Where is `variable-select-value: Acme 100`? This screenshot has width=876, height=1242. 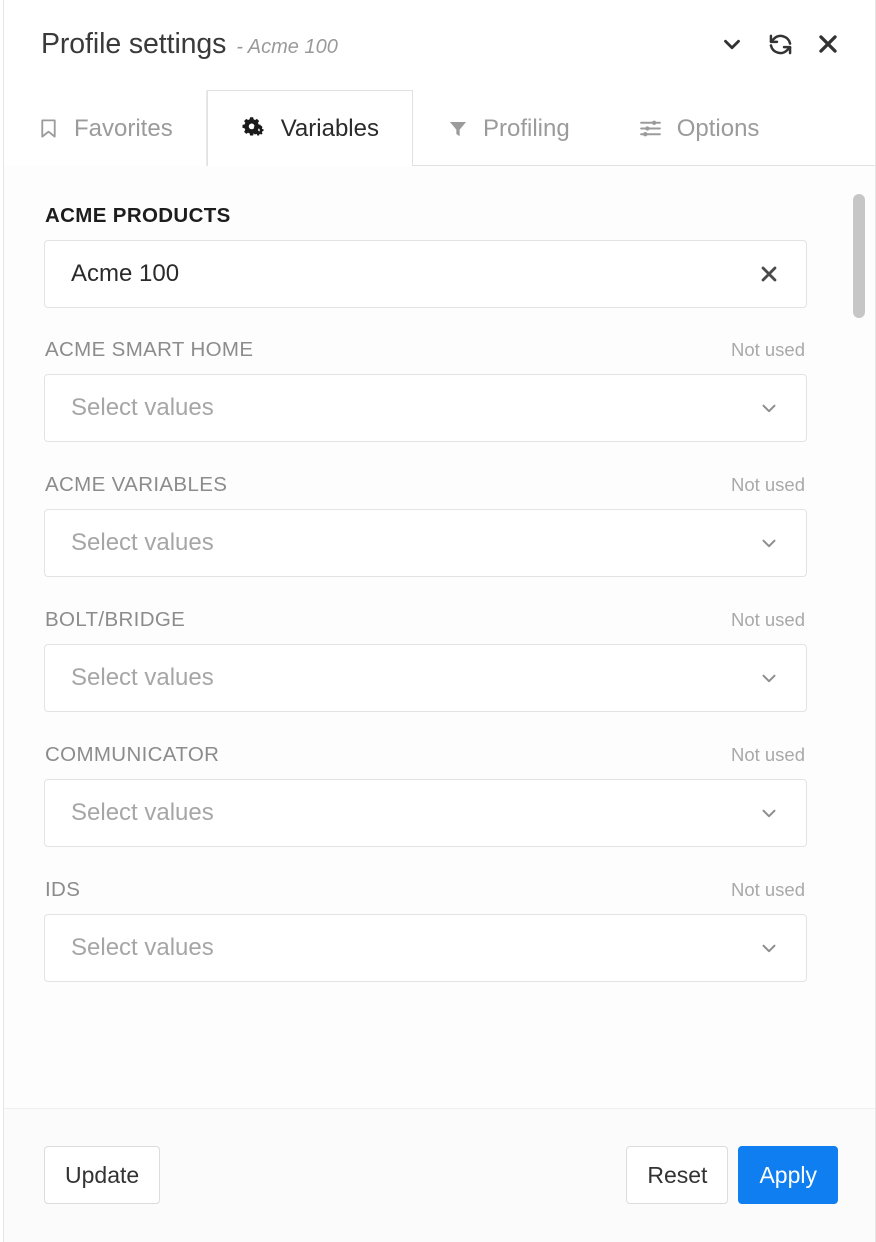
variable-select-value: Acme 100 is located at coordinates (125, 273).